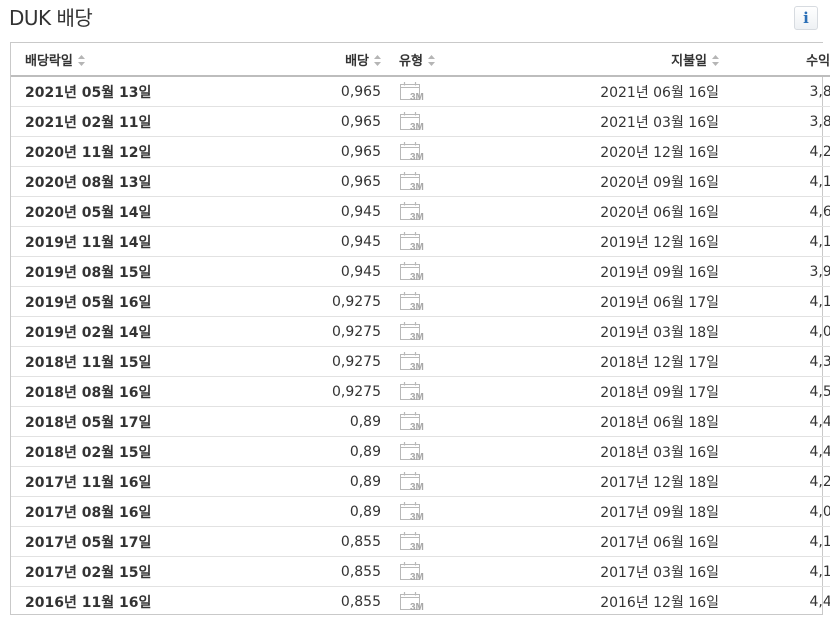  Describe the element at coordinates (654, 91) in the screenshot. I see `cell-pay-date: 2021년 06월 16일` at that location.